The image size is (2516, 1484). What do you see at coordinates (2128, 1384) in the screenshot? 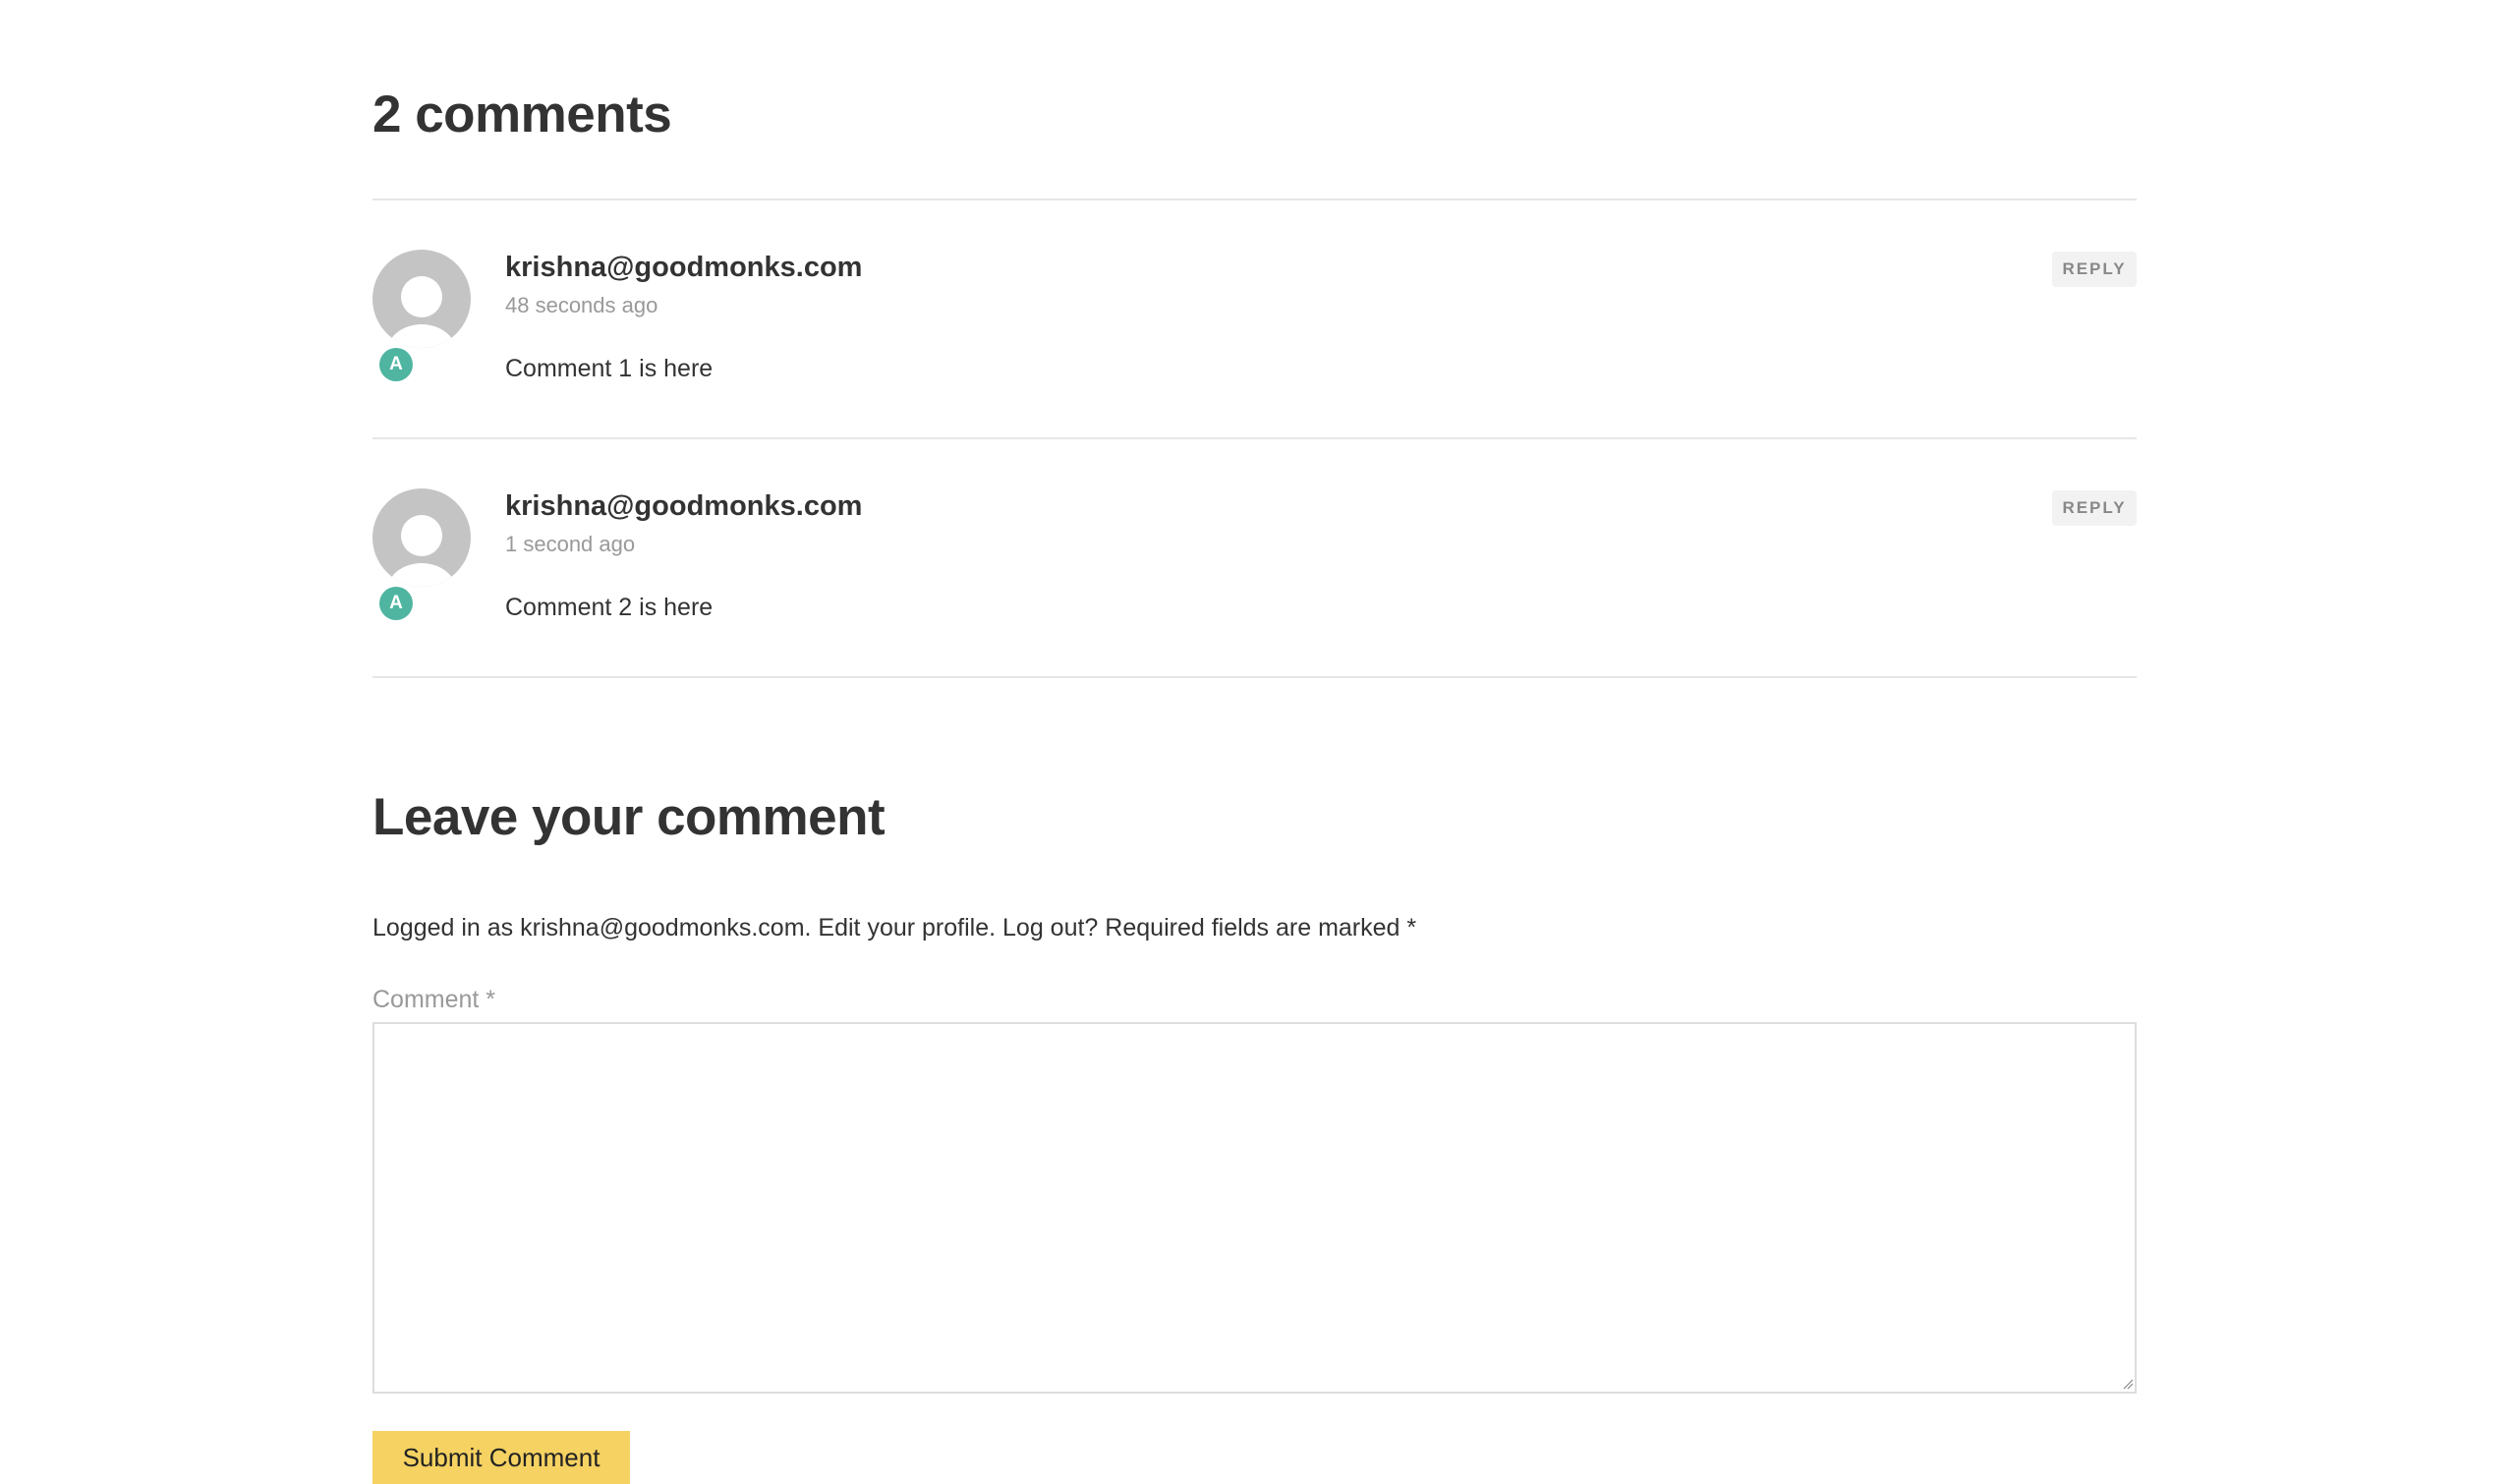
I see `resize-handle-icon` at bounding box center [2128, 1384].